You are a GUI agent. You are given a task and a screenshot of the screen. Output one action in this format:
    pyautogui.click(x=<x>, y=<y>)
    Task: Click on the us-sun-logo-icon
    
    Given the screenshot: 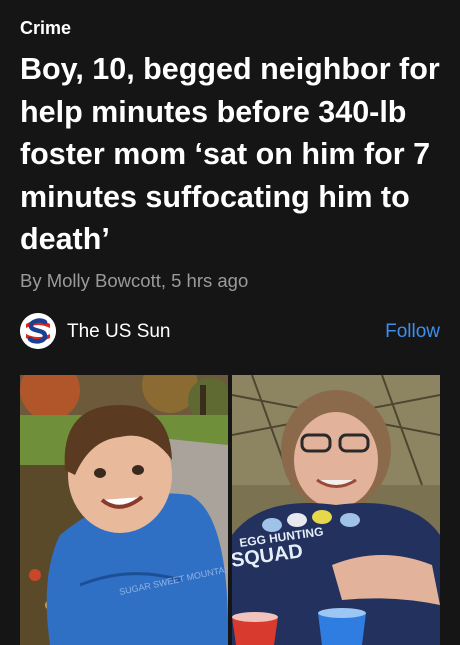 What is the action you would take?
    pyautogui.click(x=38, y=331)
    